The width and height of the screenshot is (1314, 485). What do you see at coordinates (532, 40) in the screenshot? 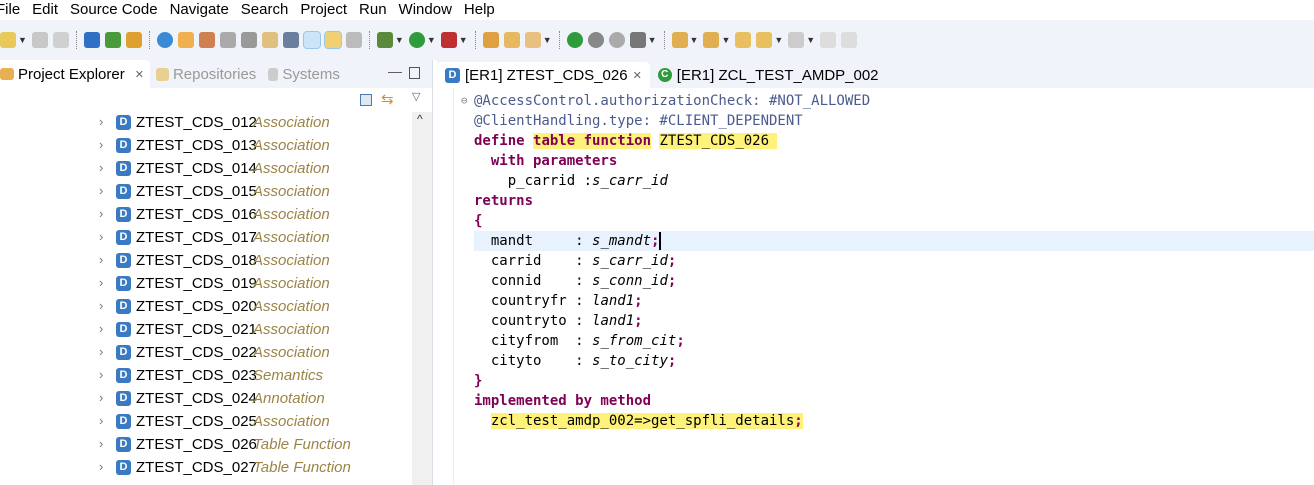
I see `pencil-icon` at bounding box center [532, 40].